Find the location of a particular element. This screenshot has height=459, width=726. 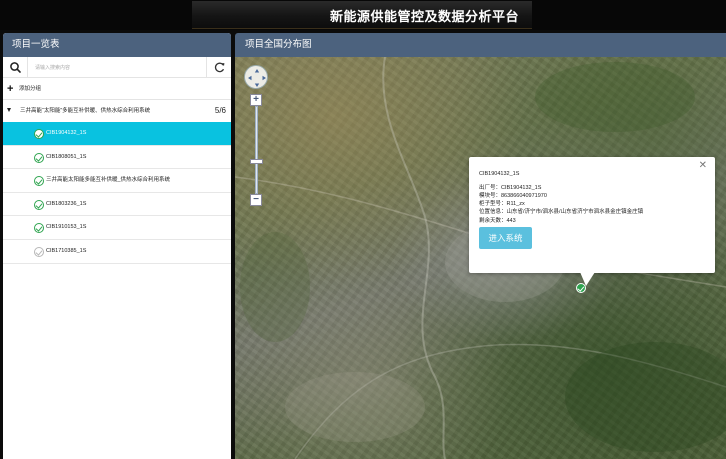

top-bar: 新能源供能管控及数据分析平台 is located at coordinates (363, 15).